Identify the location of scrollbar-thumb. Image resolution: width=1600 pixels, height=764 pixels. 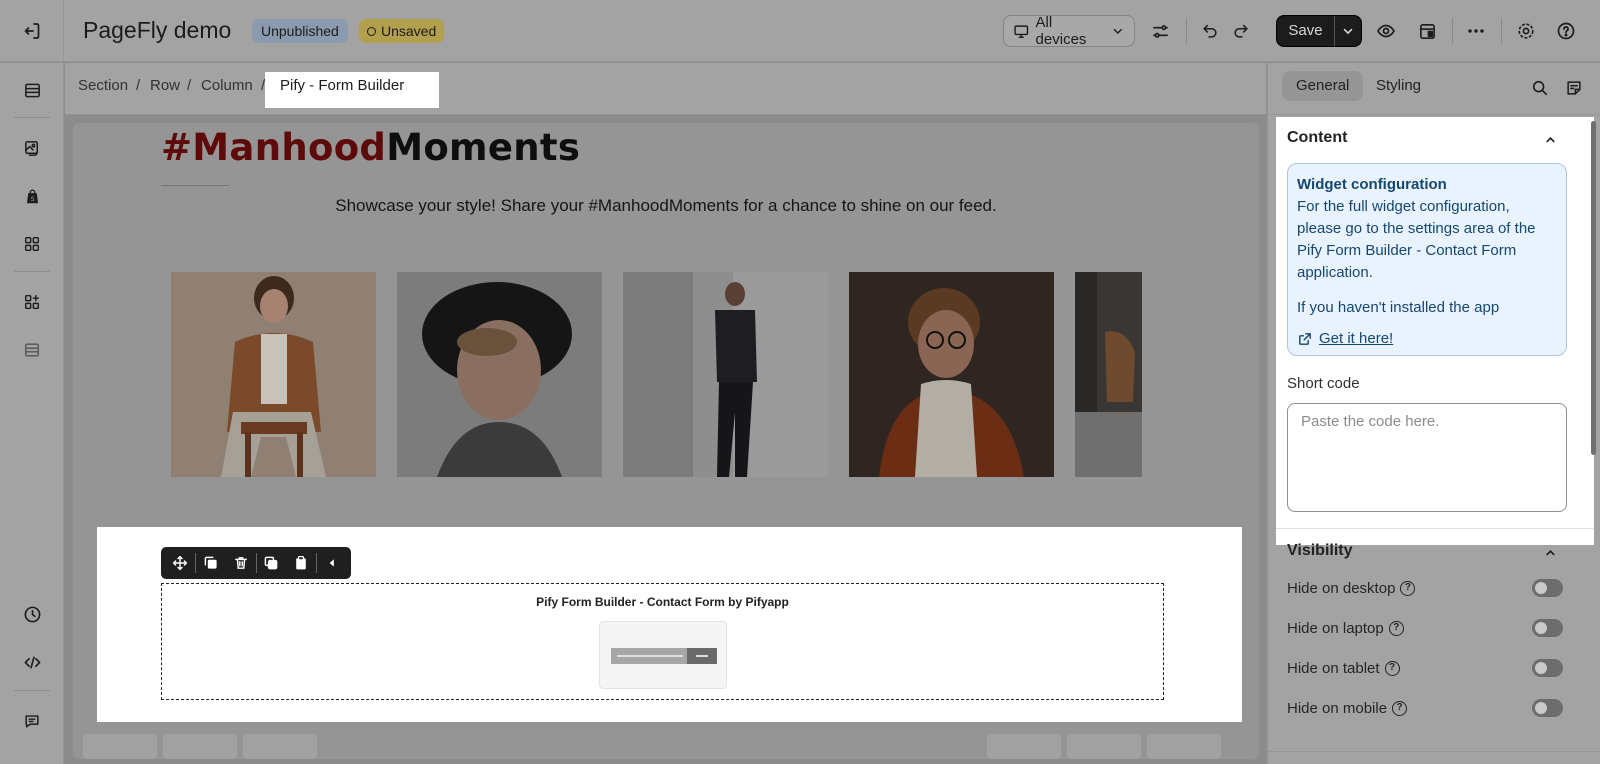
(1593, 288).